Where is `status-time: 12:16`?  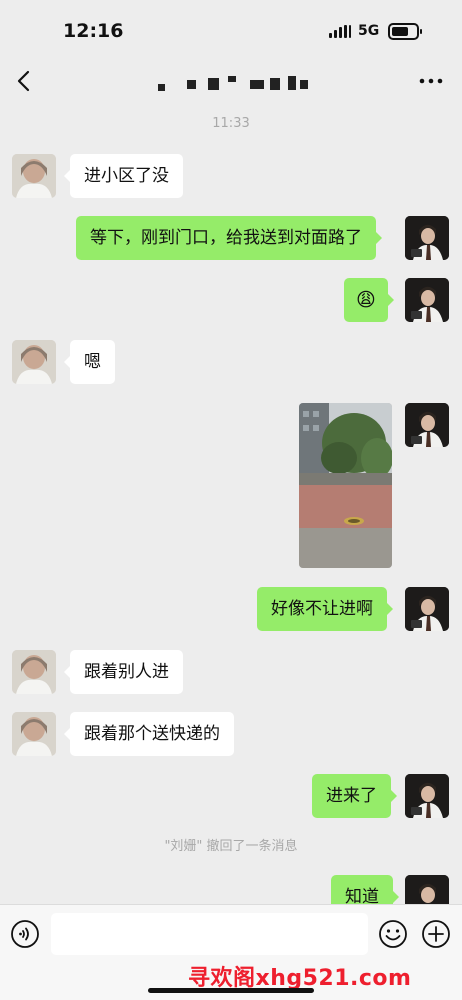
status-time: 12:16 is located at coordinates (93, 31).